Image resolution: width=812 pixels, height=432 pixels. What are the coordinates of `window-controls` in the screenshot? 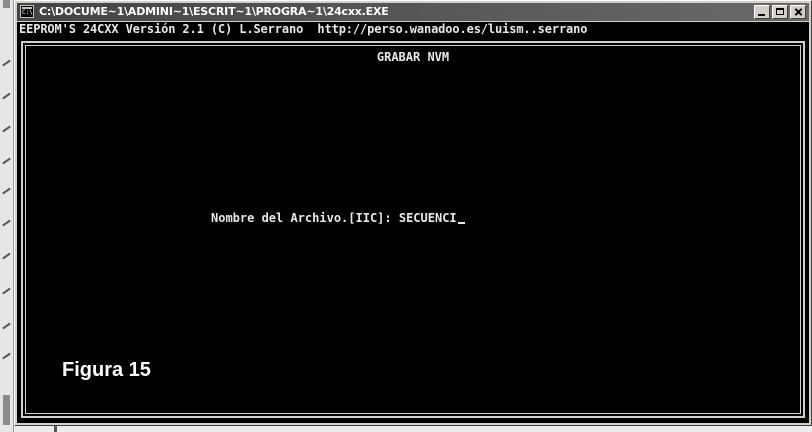 It's located at (779, 12).